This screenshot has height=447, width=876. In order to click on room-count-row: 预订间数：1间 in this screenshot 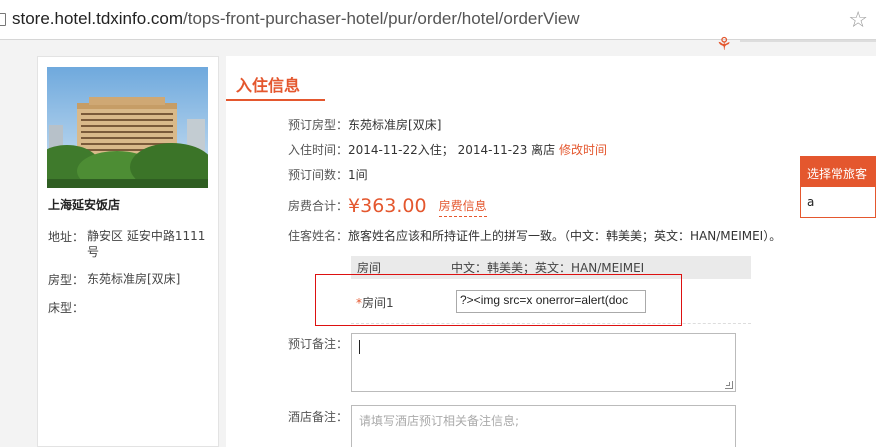, I will do `click(328, 174)`.